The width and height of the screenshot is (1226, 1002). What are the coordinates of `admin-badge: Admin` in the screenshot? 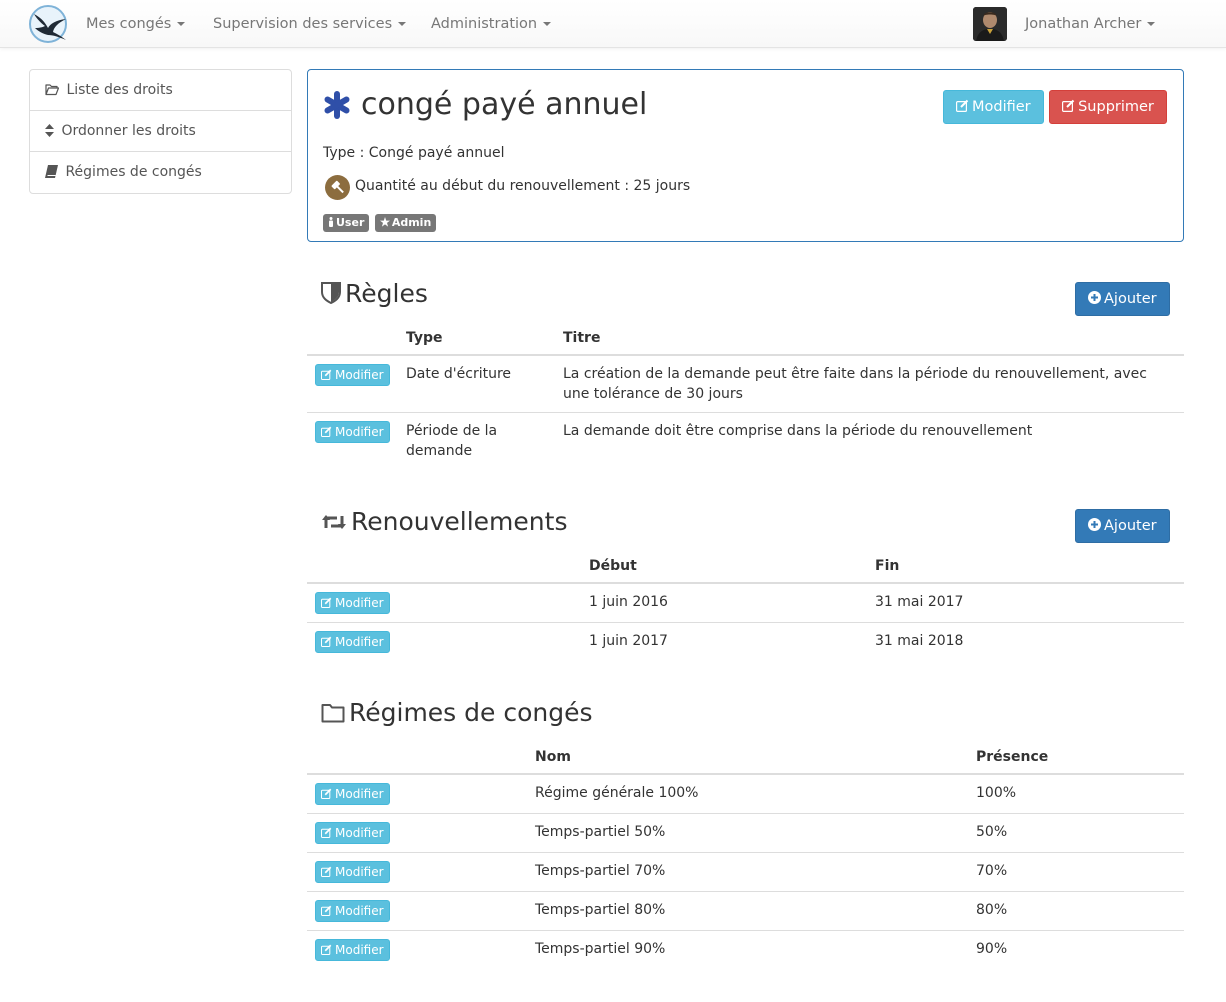 It's located at (405, 223).